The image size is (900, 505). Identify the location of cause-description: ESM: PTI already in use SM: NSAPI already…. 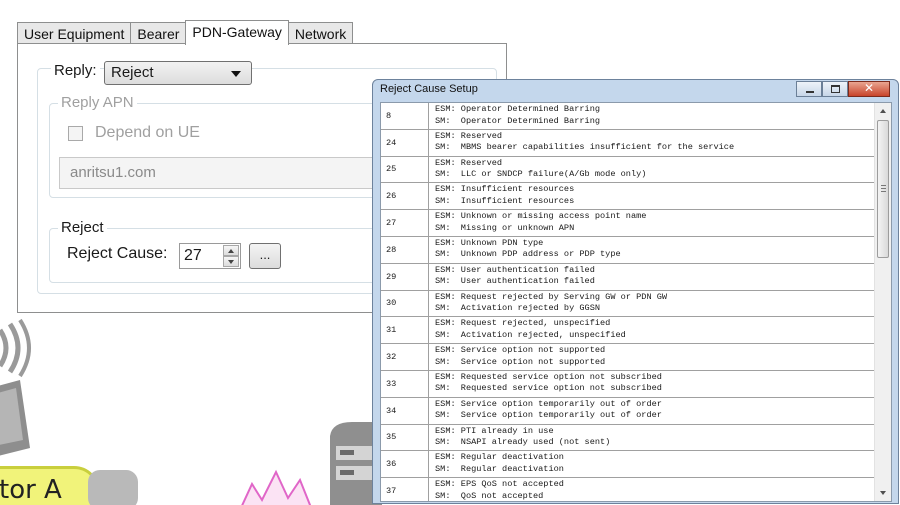
(652, 438).